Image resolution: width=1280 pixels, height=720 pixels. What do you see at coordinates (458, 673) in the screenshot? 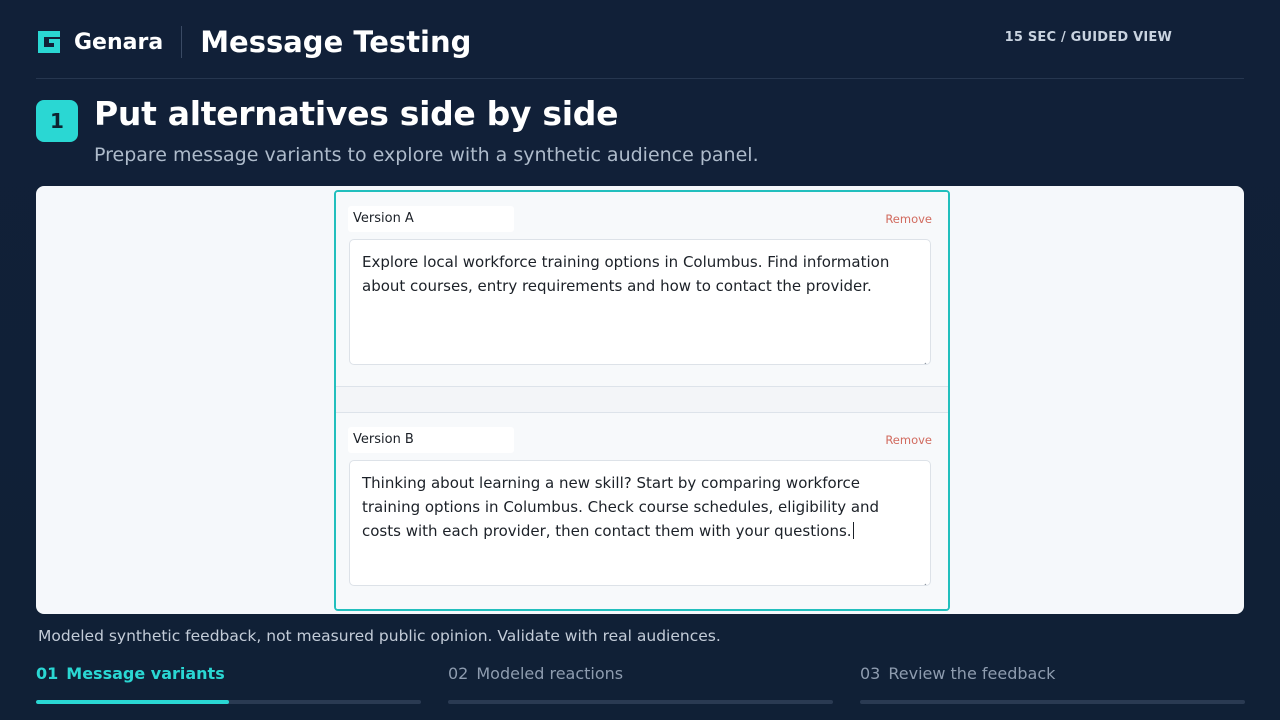
I see `step-tab-number: 02` at bounding box center [458, 673].